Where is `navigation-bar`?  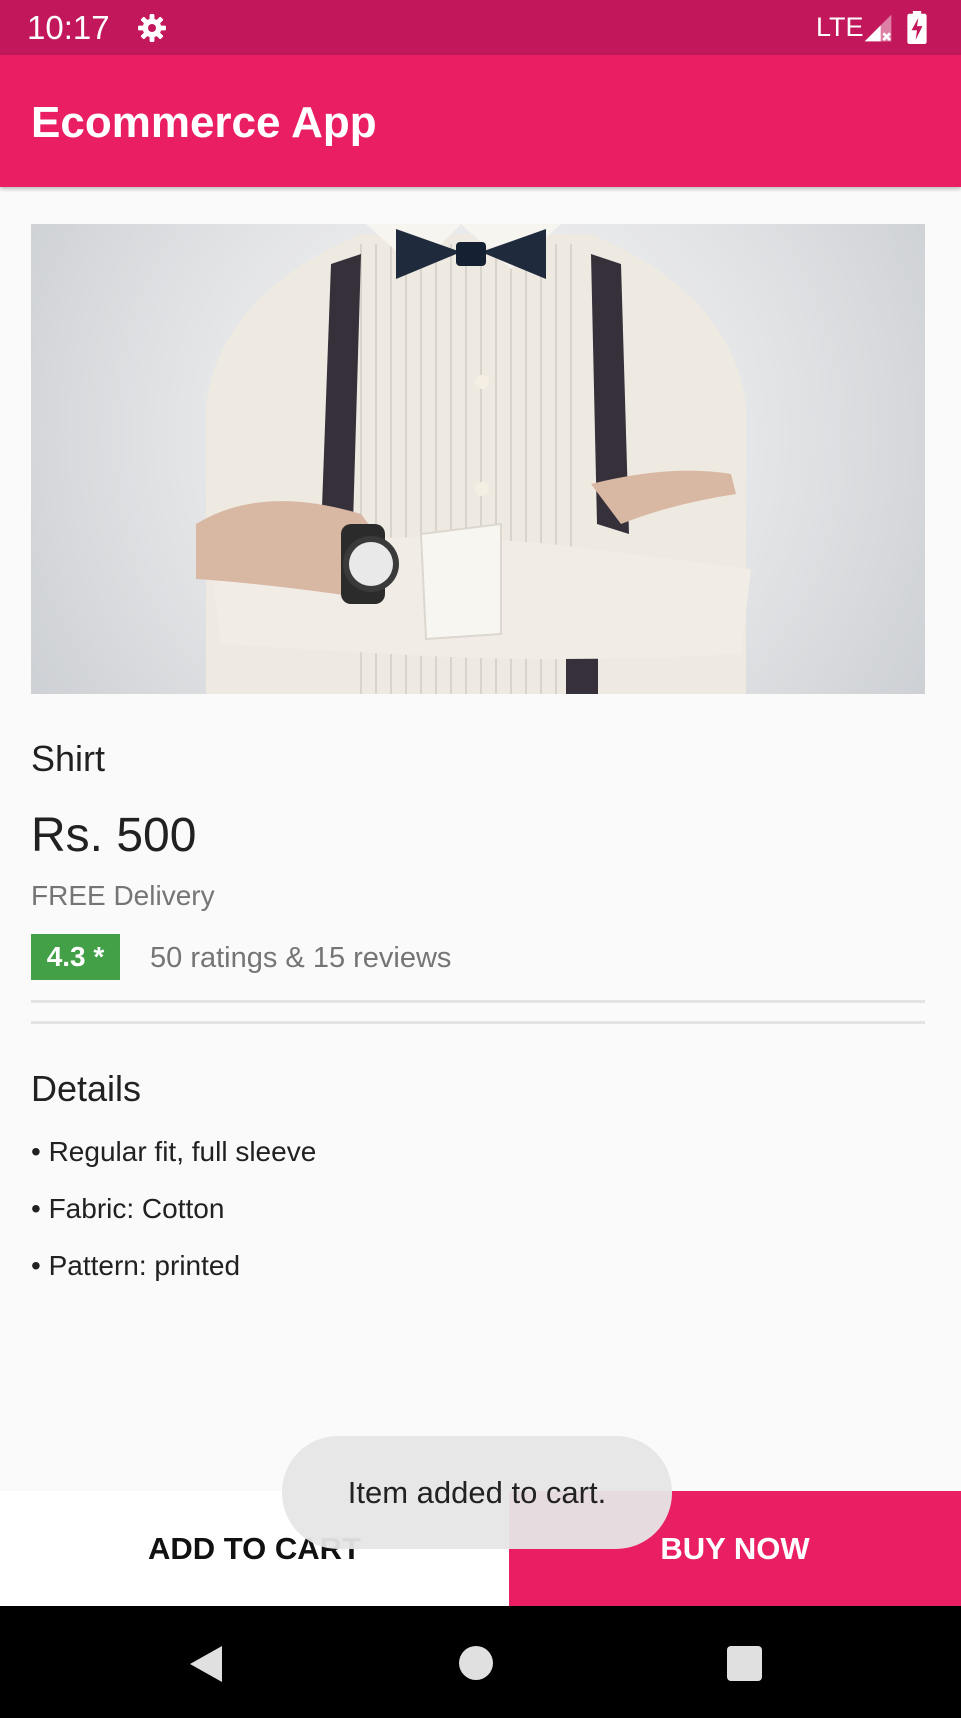 navigation-bar is located at coordinates (480, 1662).